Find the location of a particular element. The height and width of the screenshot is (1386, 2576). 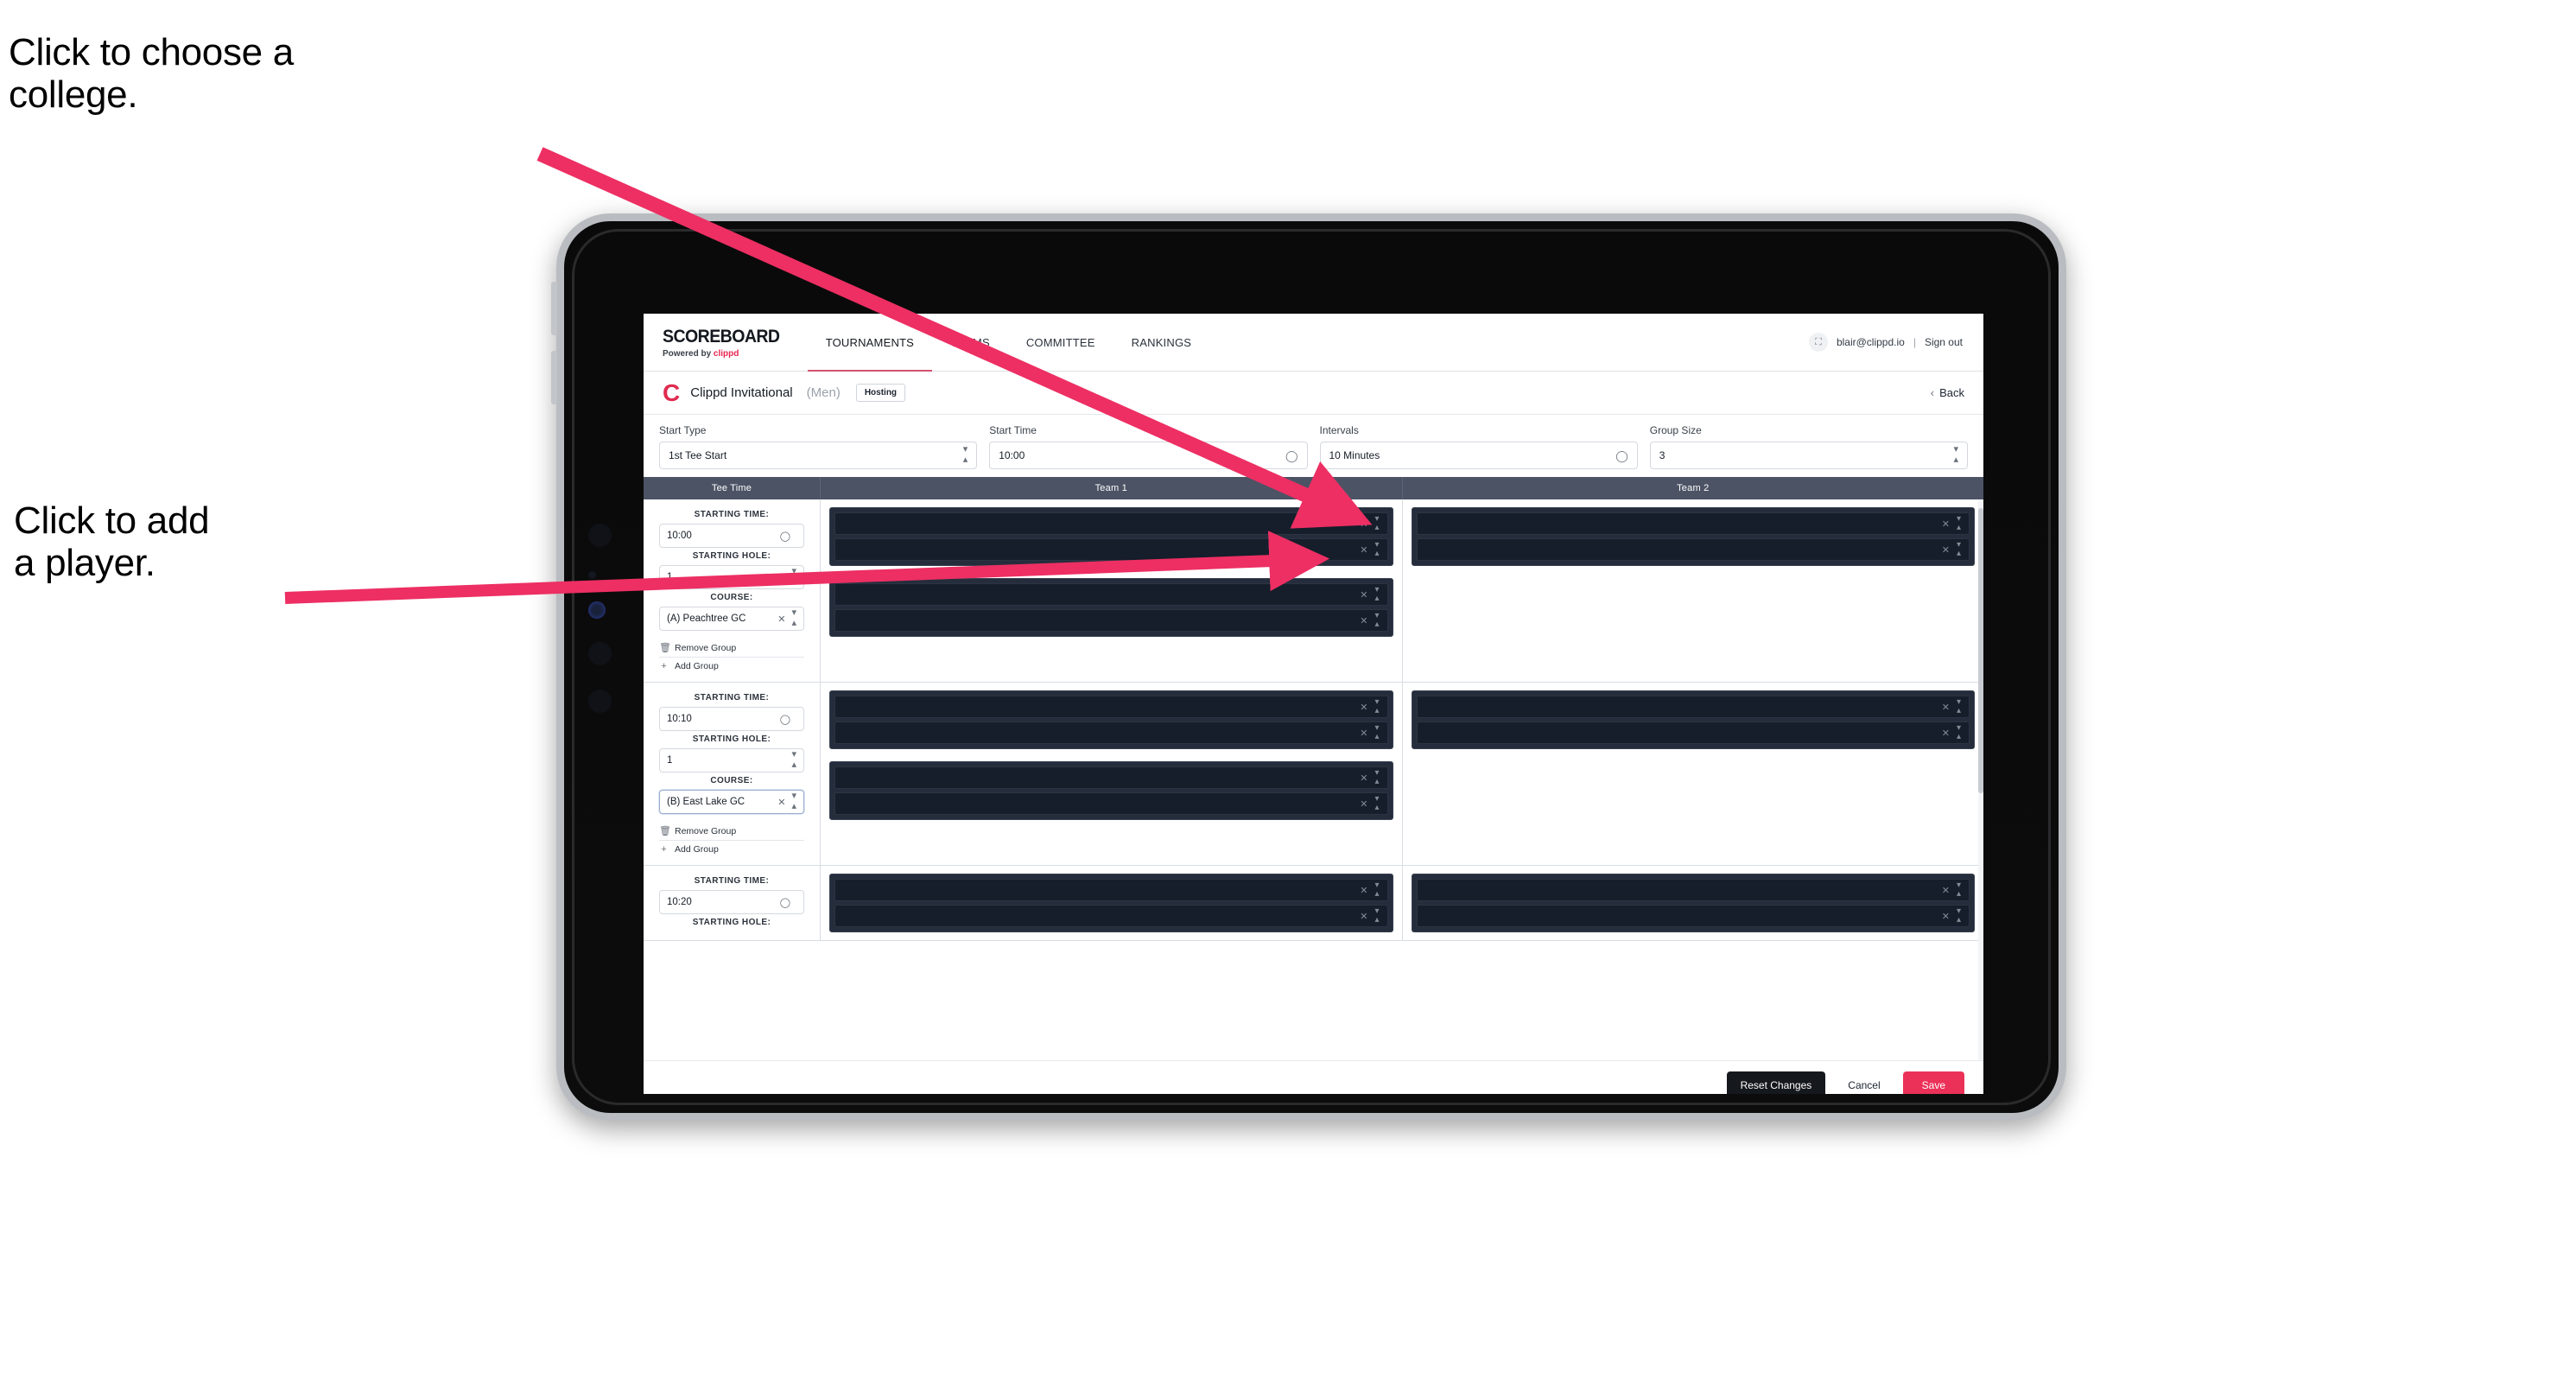

chevron-left-icon: ‹ is located at coordinates (1932, 392).